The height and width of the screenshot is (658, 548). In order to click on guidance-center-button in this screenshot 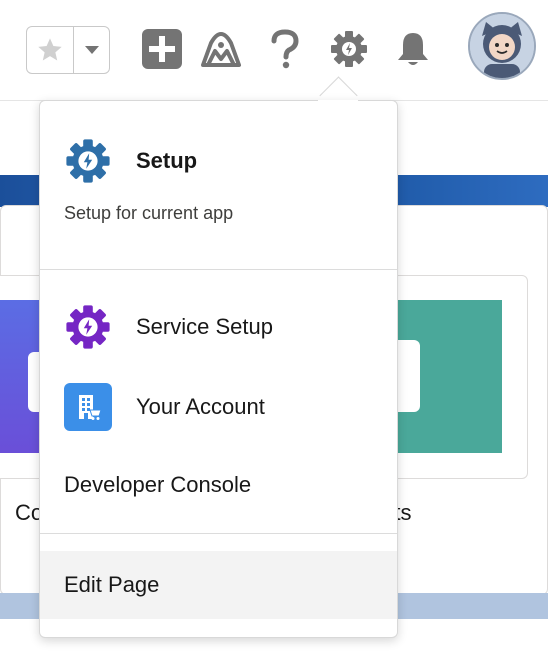, I will do `click(221, 49)`.